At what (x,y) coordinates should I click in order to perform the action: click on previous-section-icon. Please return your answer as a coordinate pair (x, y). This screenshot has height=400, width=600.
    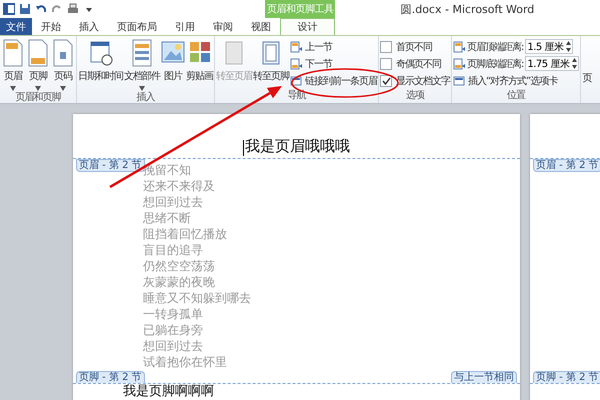
    Looking at the image, I should click on (296, 46).